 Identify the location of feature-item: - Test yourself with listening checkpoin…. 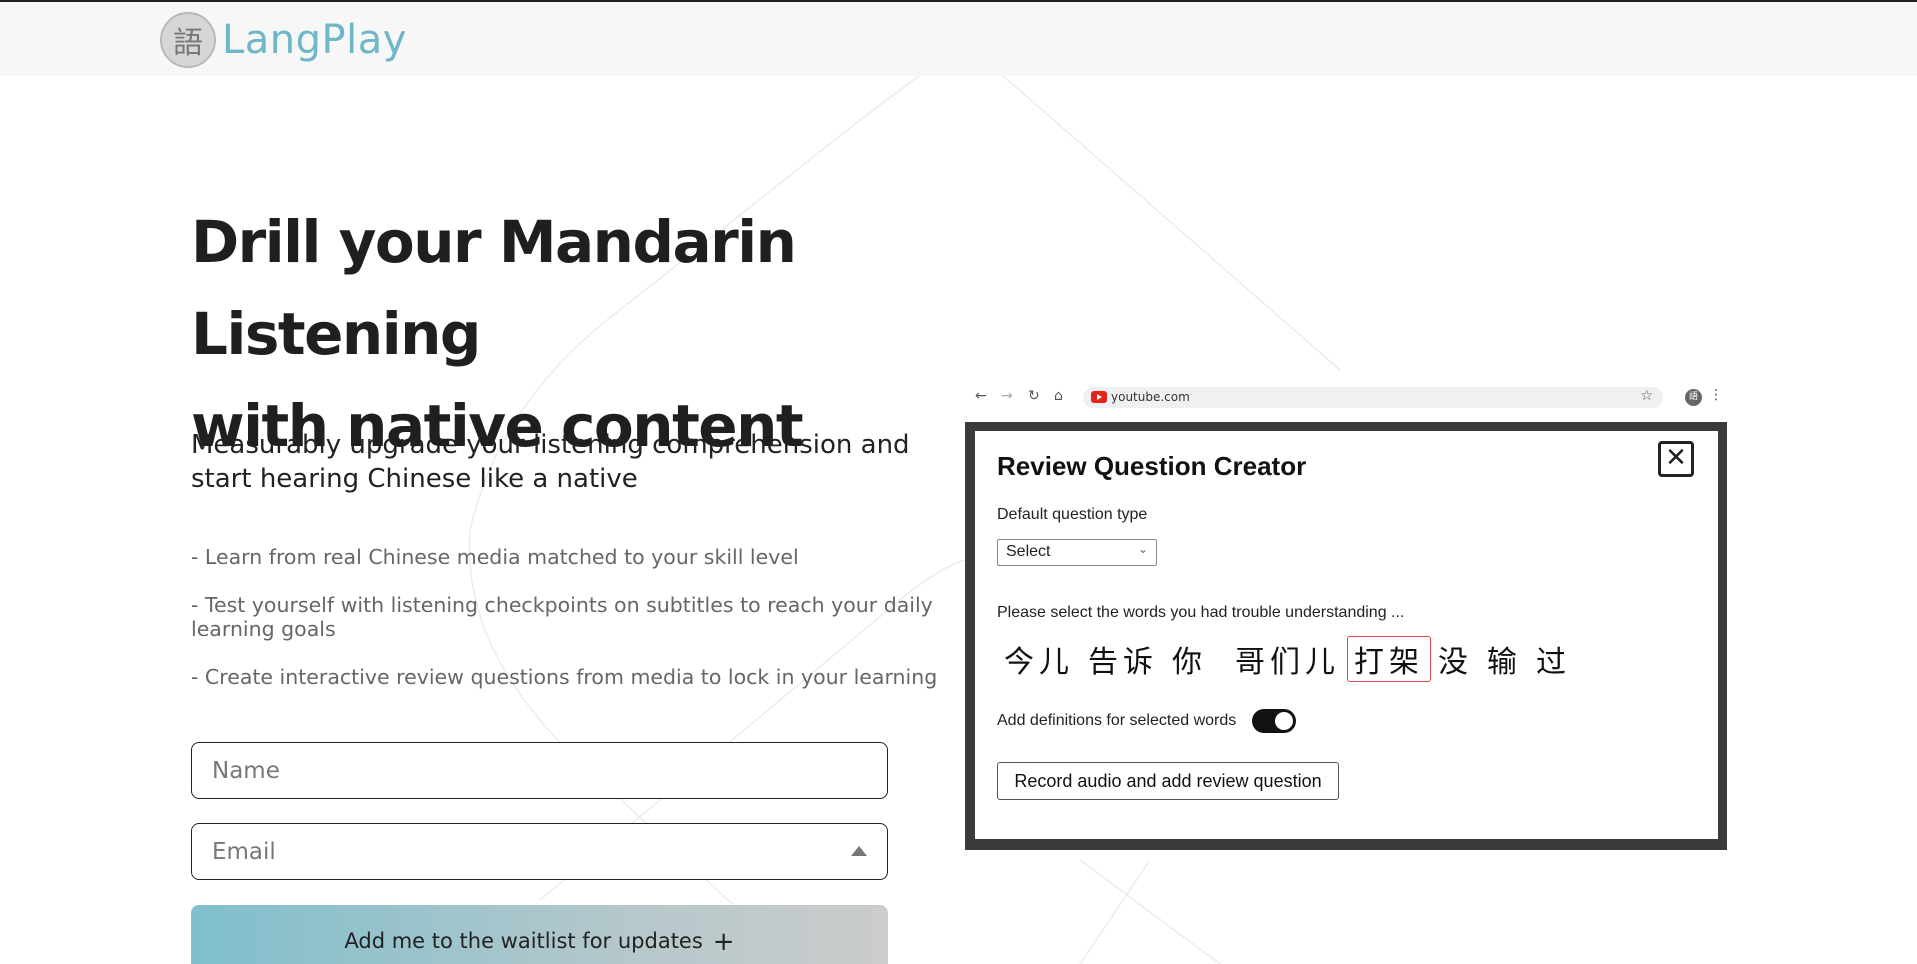
(562, 617).